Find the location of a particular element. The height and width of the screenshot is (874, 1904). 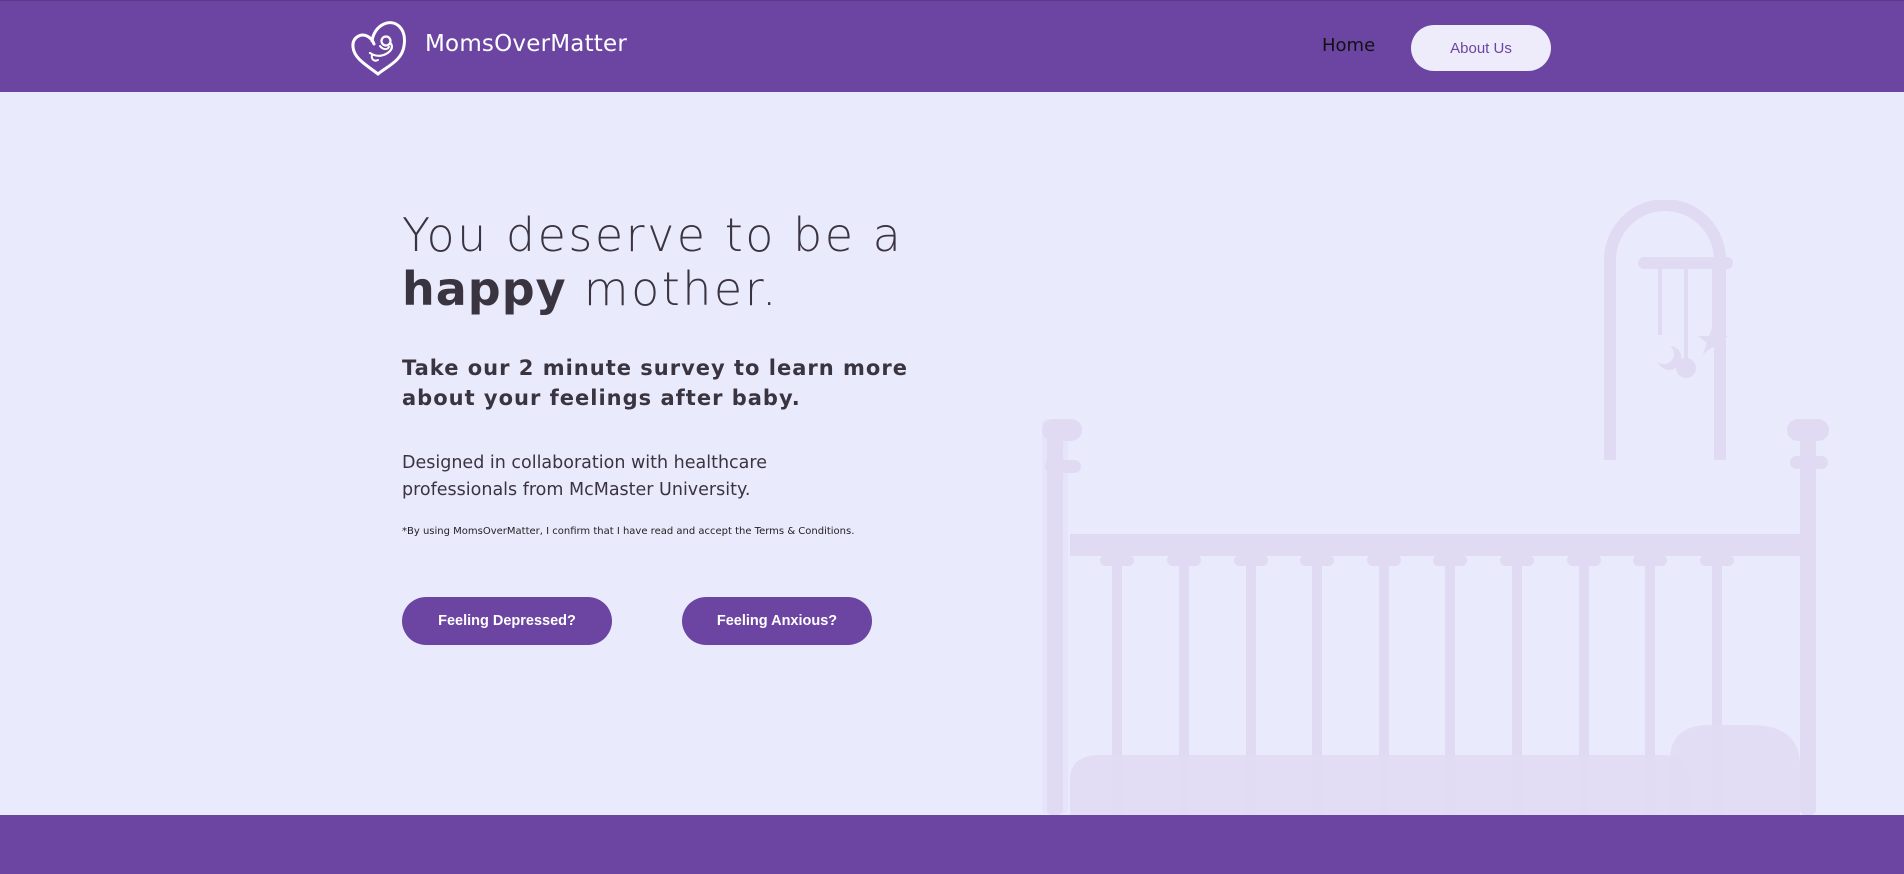

site-header: MomsOverMatter Home About Us is located at coordinates (952, 46).